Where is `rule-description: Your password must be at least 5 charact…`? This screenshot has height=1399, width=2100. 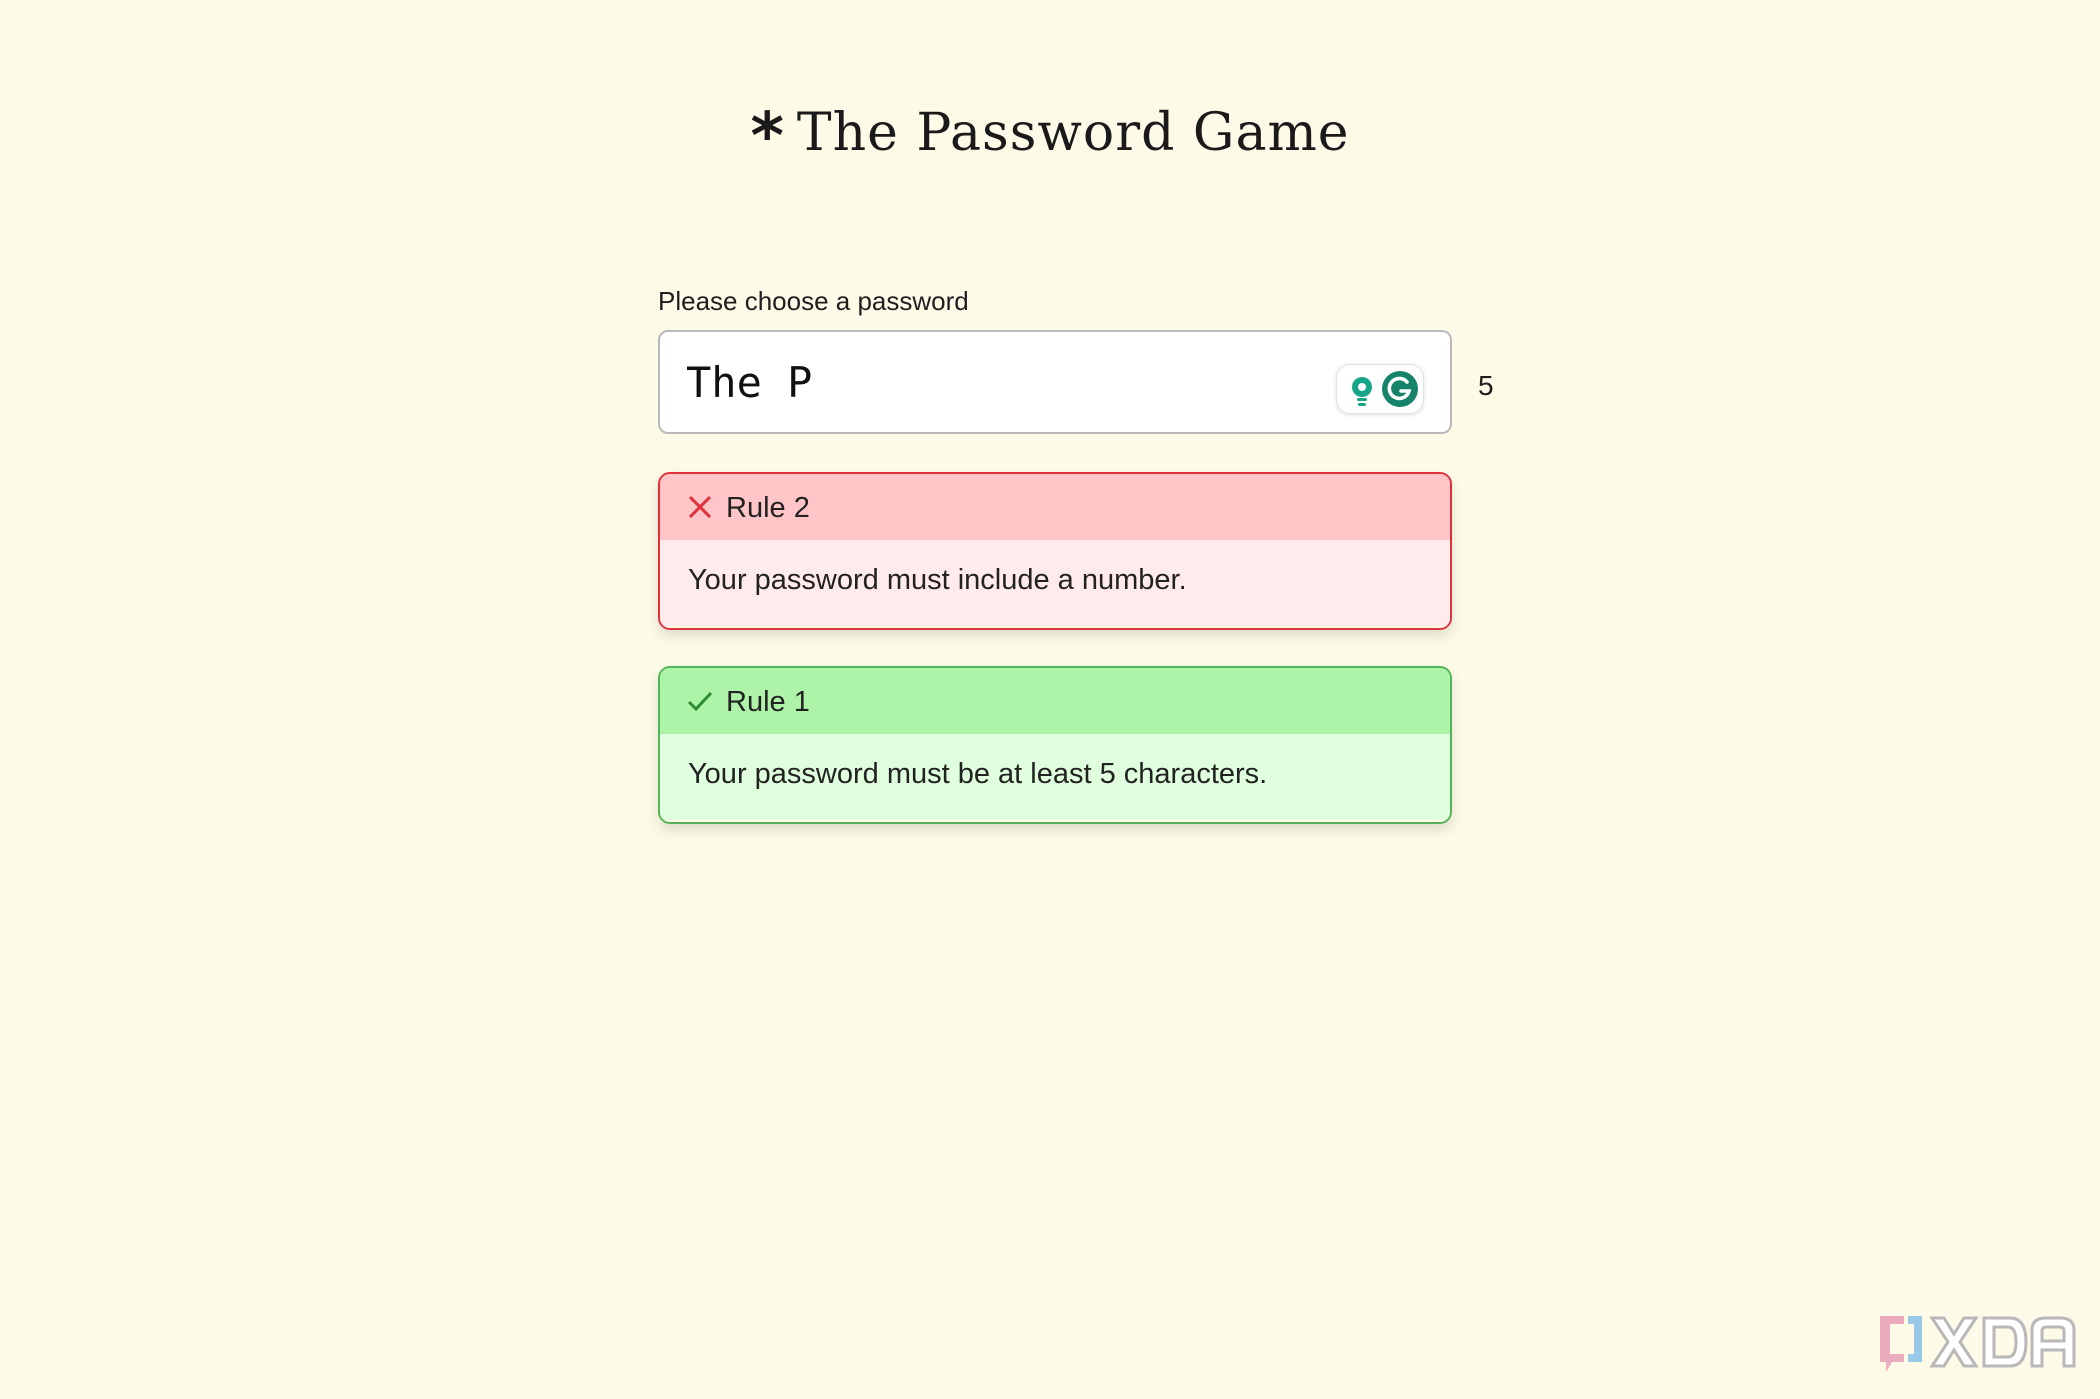
rule-description: Your password must be at least 5 charact… is located at coordinates (978, 774).